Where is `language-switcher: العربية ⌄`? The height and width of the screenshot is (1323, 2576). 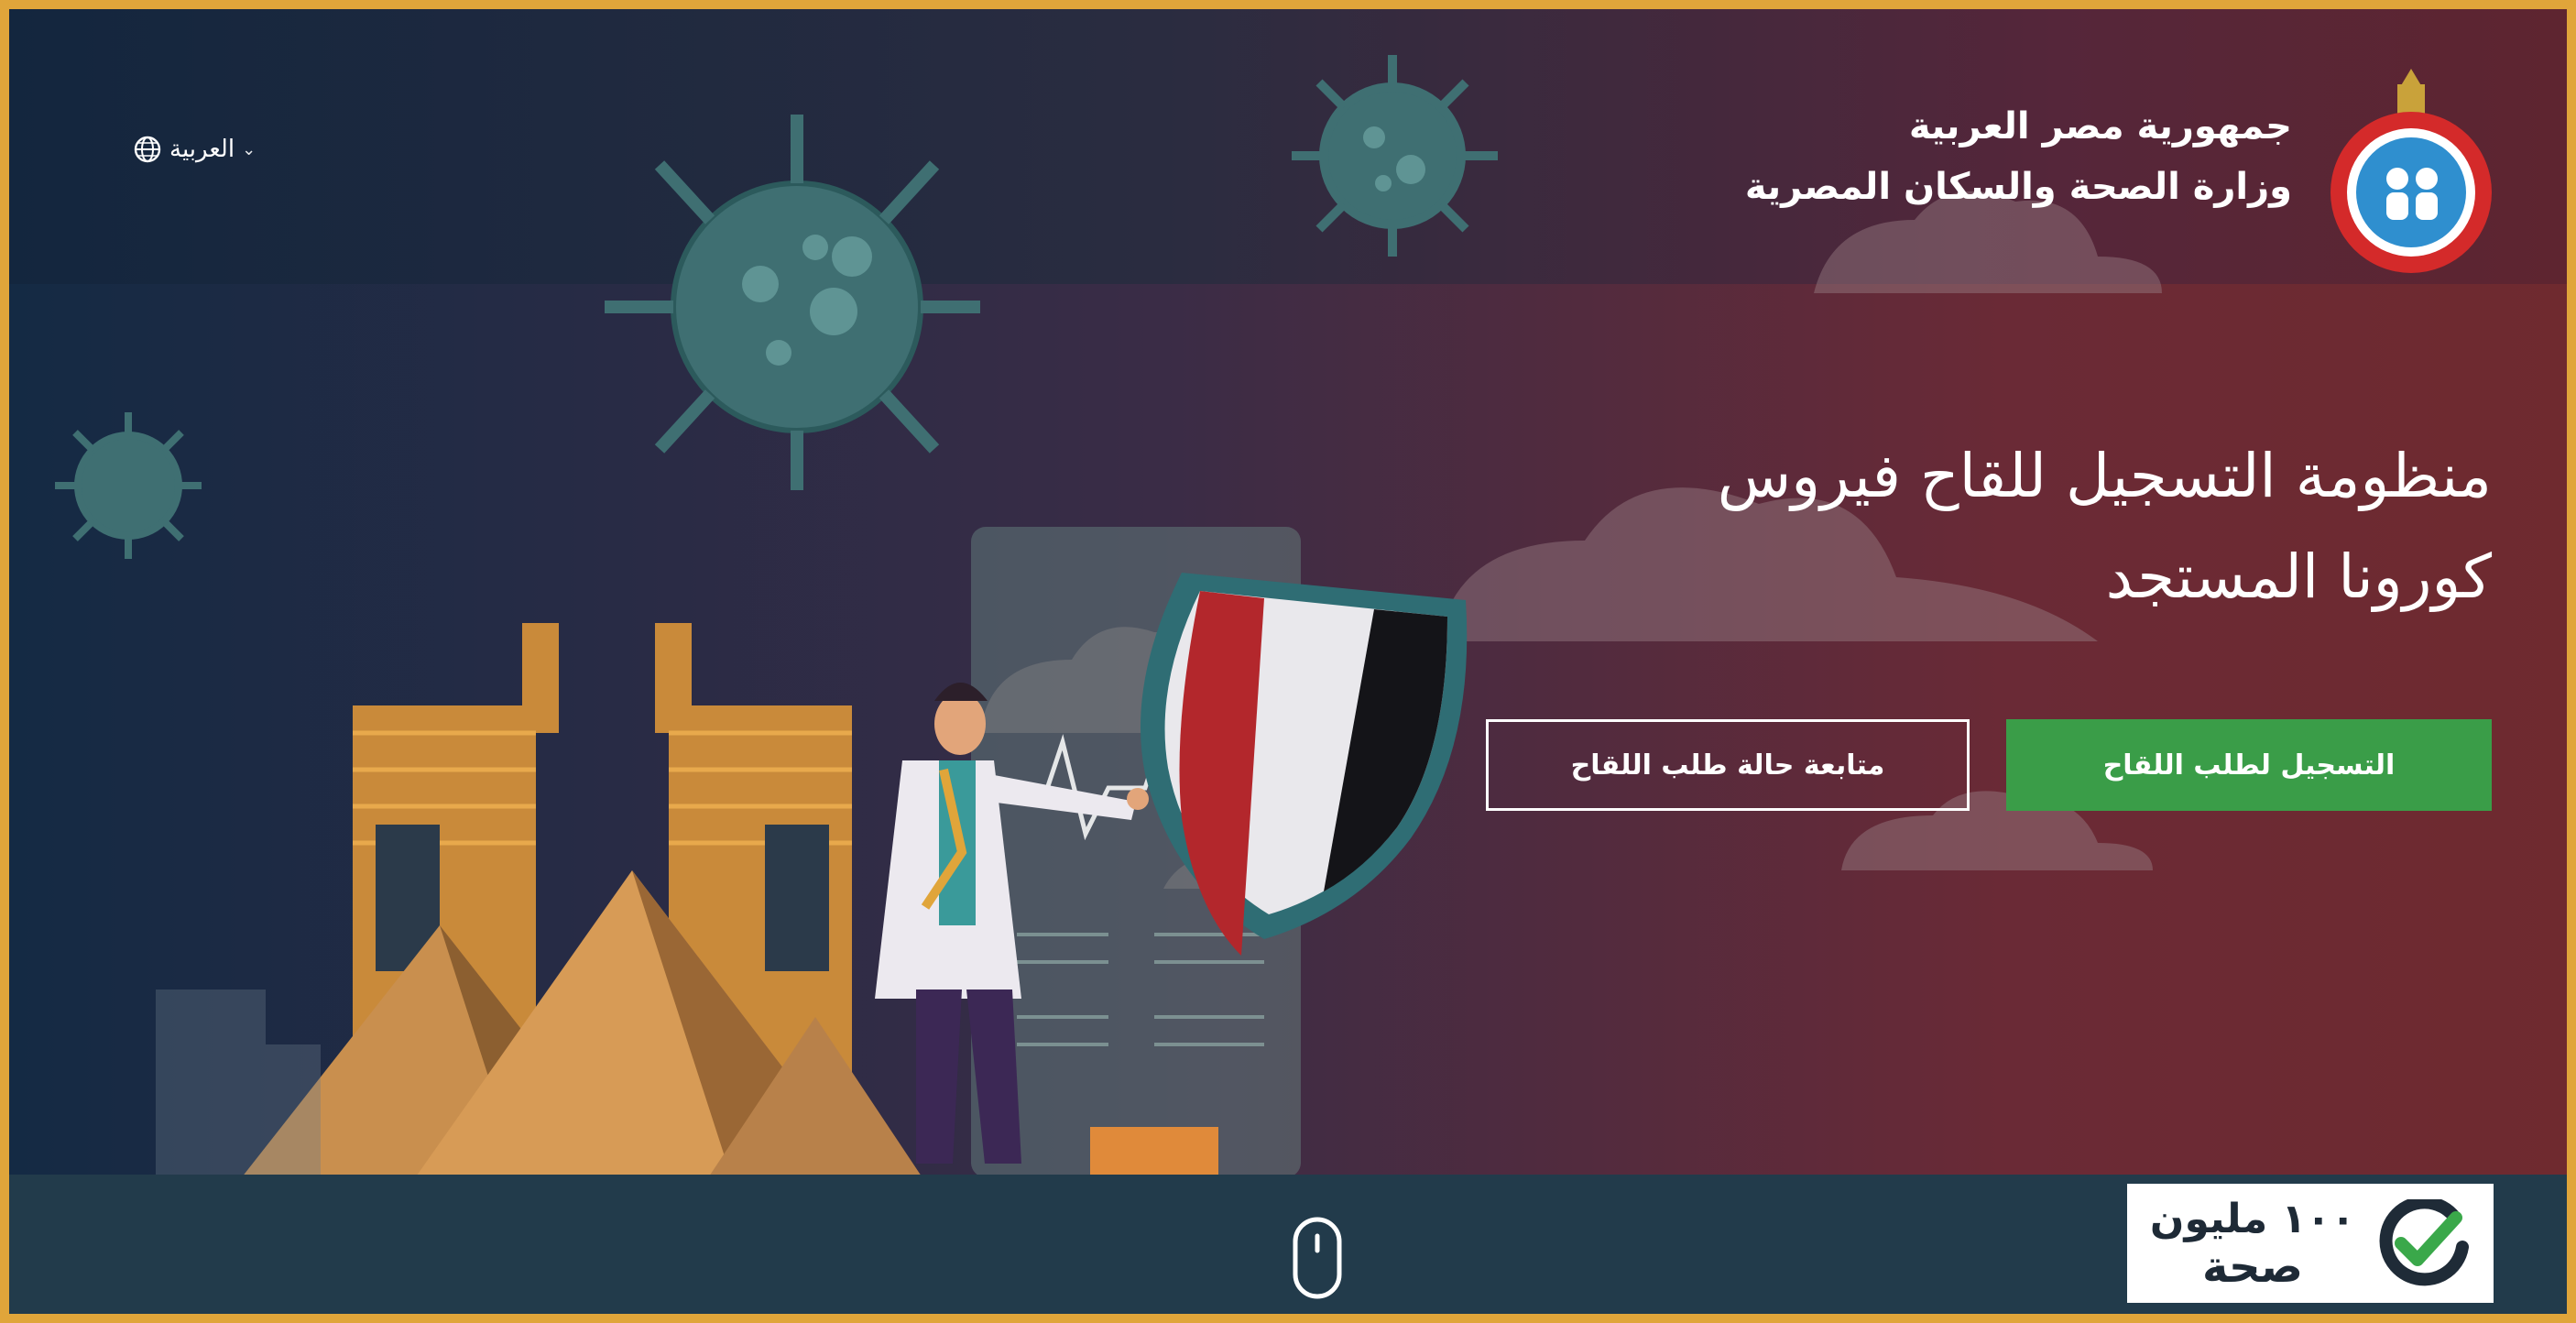
language-switcher: العربية ⌄ is located at coordinates (195, 149).